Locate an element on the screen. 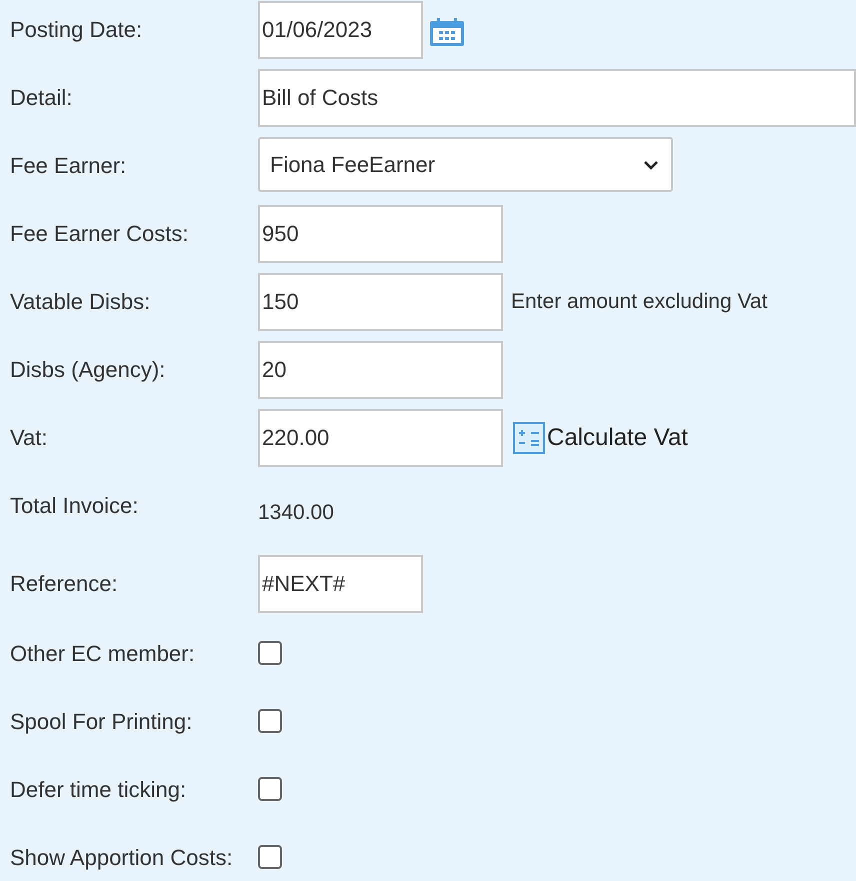 The image size is (856, 881). field-label: Show Apportion Costs: is located at coordinates (122, 858).